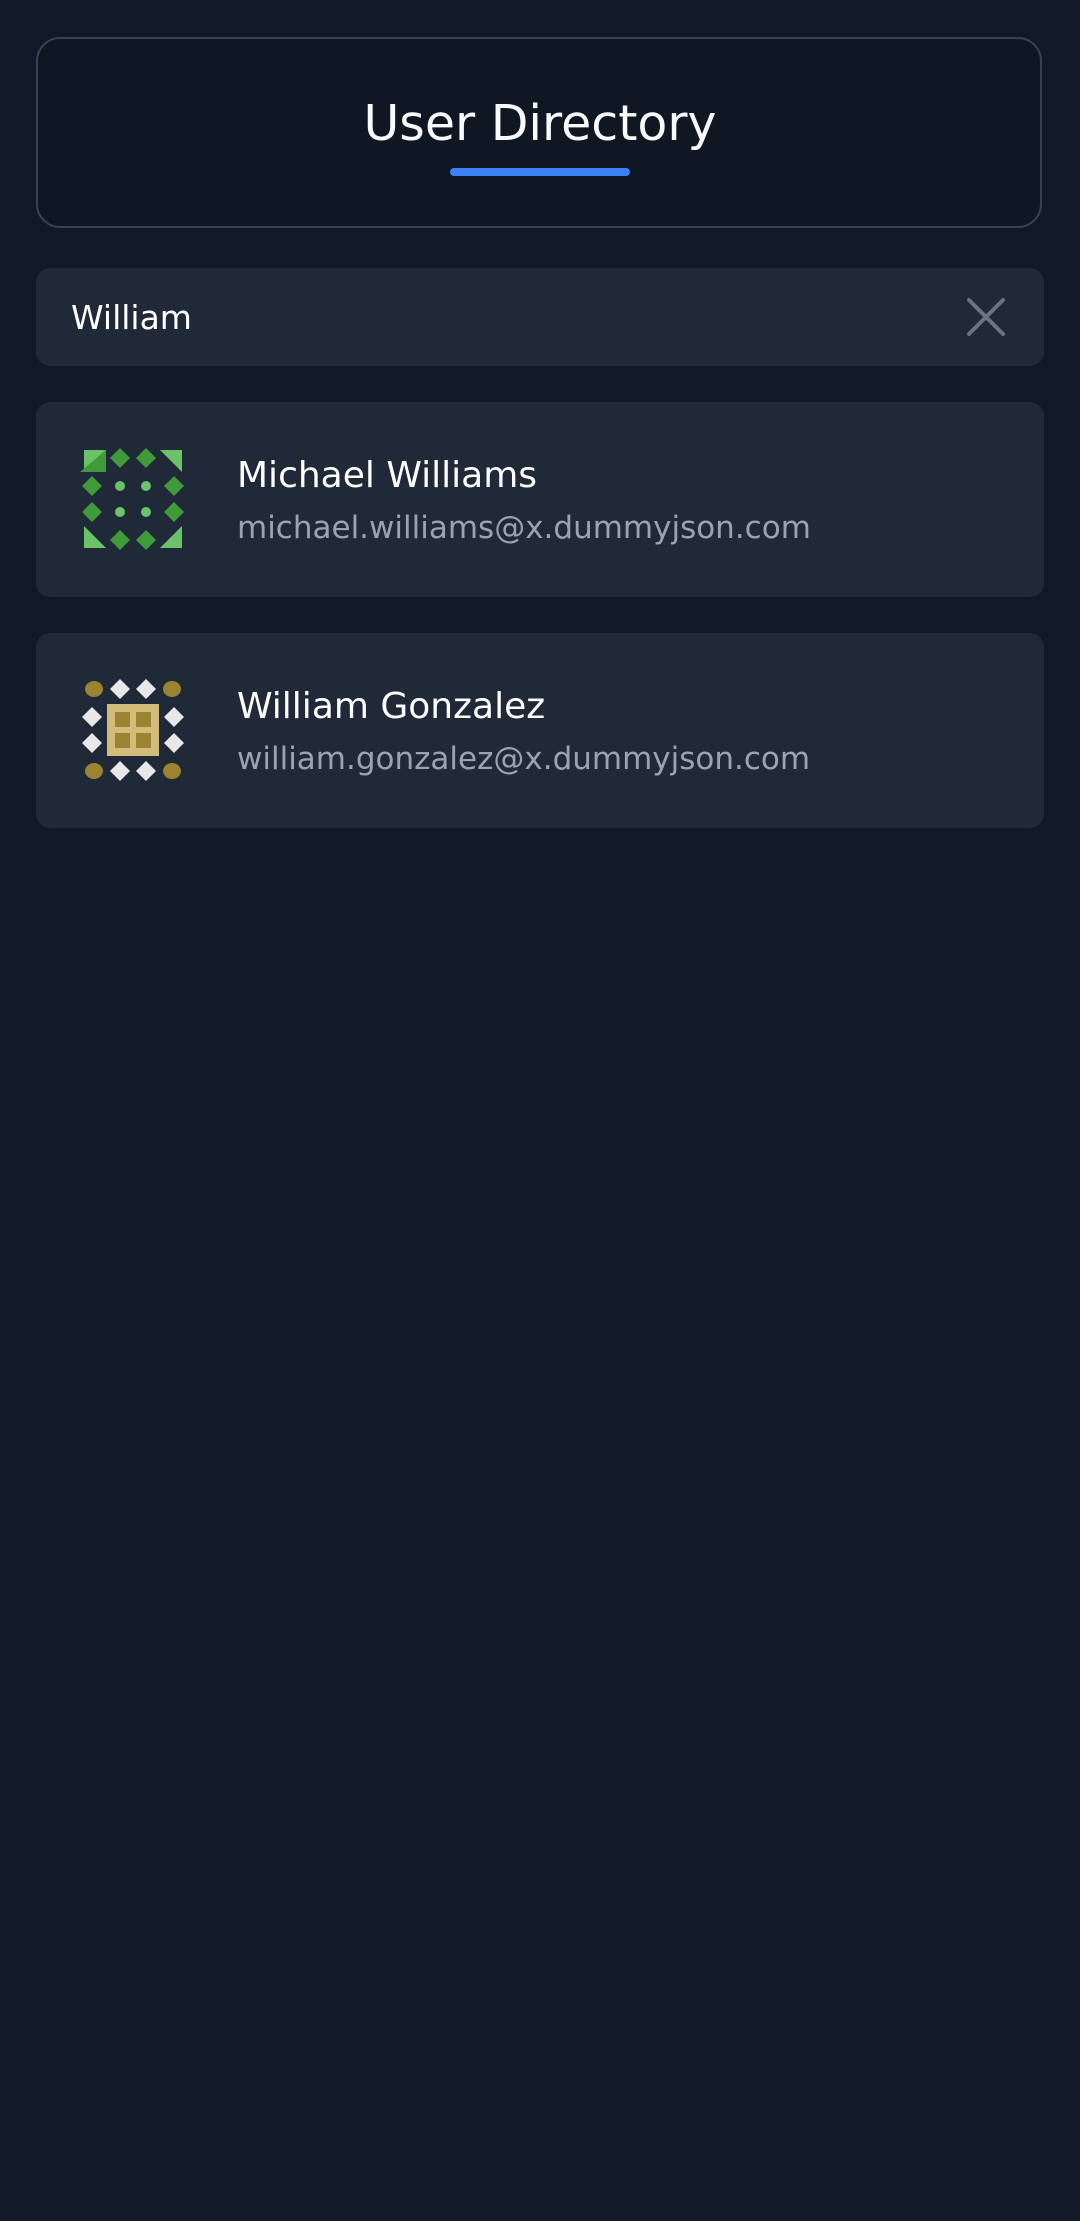 This screenshot has width=1080, height=2221. What do you see at coordinates (524, 528) in the screenshot?
I see `user-email: michael.williams@x.dummyjson.com` at bounding box center [524, 528].